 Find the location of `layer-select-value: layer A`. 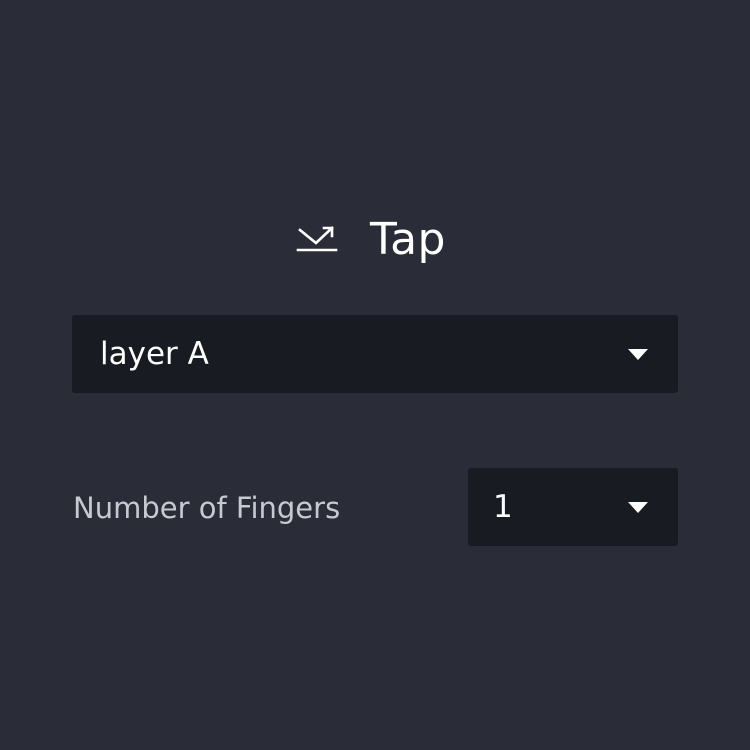

layer-select-value: layer A is located at coordinates (154, 353).